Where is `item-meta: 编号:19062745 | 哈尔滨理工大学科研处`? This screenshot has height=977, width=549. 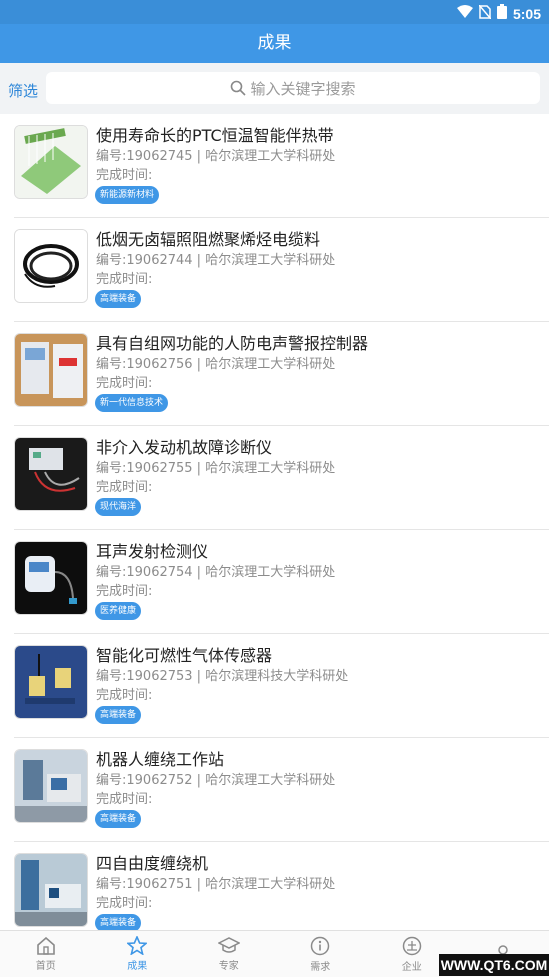 item-meta: 编号:19062745 | 哈尔滨理工大学科研处 is located at coordinates (215, 154).